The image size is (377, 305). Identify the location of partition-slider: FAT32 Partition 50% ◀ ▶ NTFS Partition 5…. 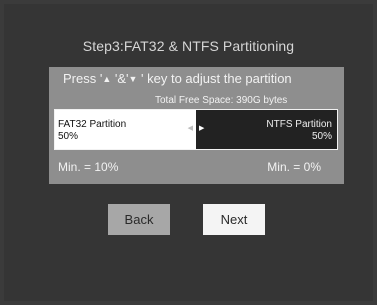
(196, 129).